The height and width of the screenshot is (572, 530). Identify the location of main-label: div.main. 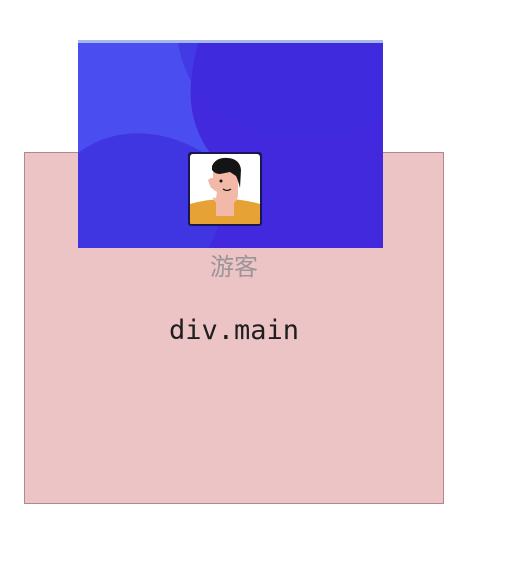
(234, 330).